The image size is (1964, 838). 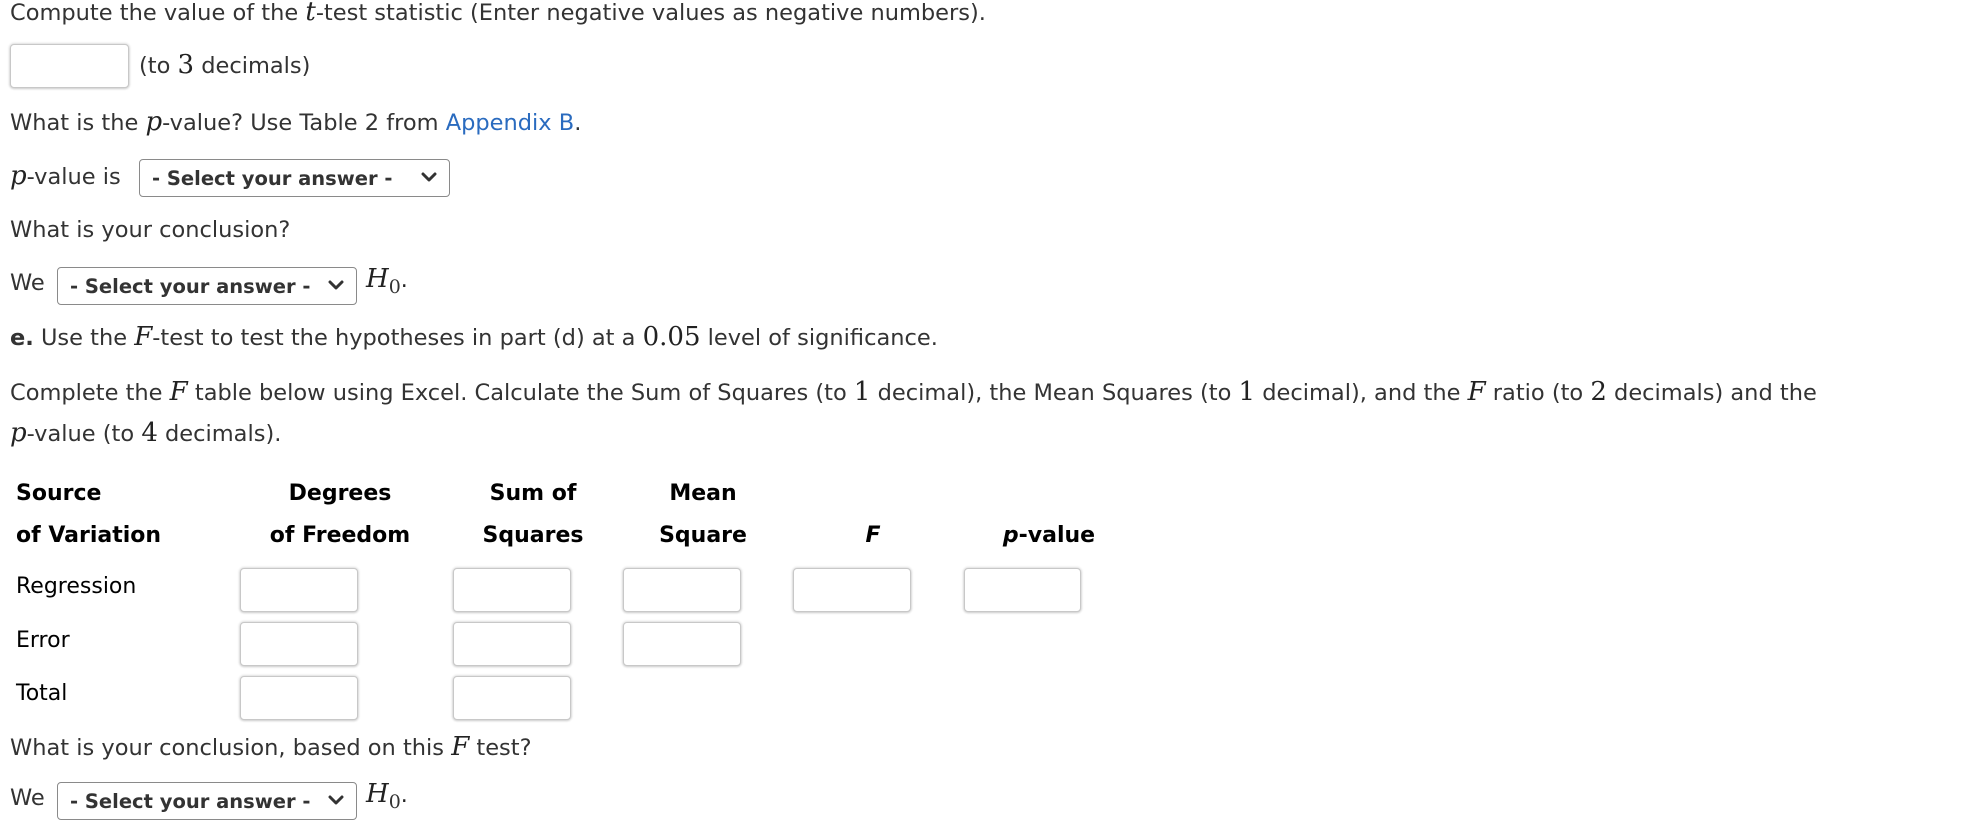 What do you see at coordinates (299, 644) in the screenshot?
I see `error-df-input` at bounding box center [299, 644].